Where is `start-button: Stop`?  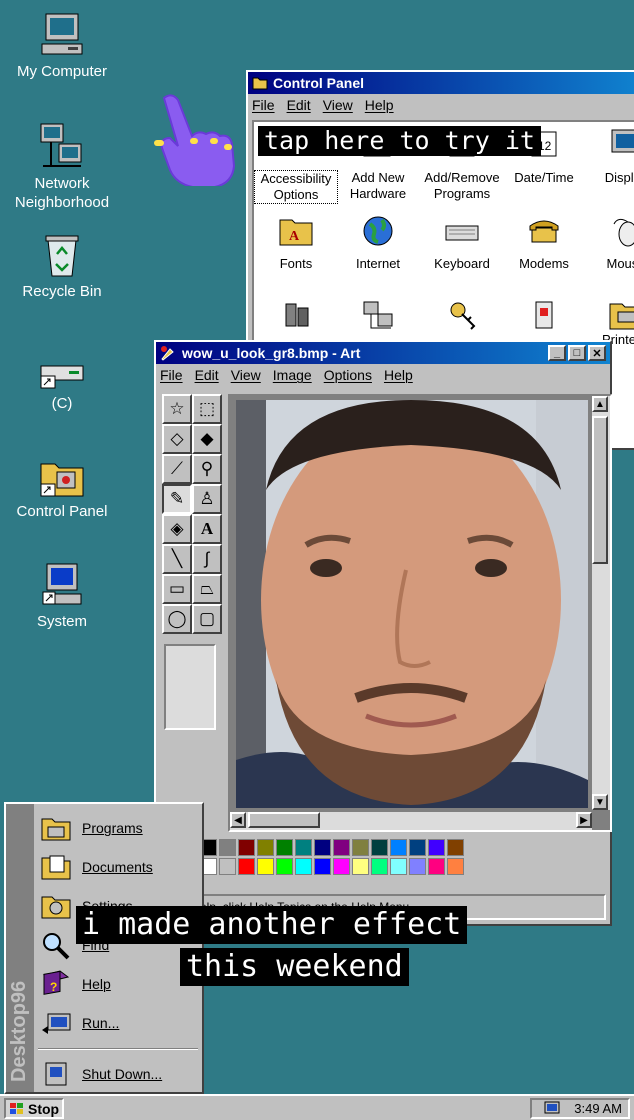 start-button: Stop is located at coordinates (34, 1108).